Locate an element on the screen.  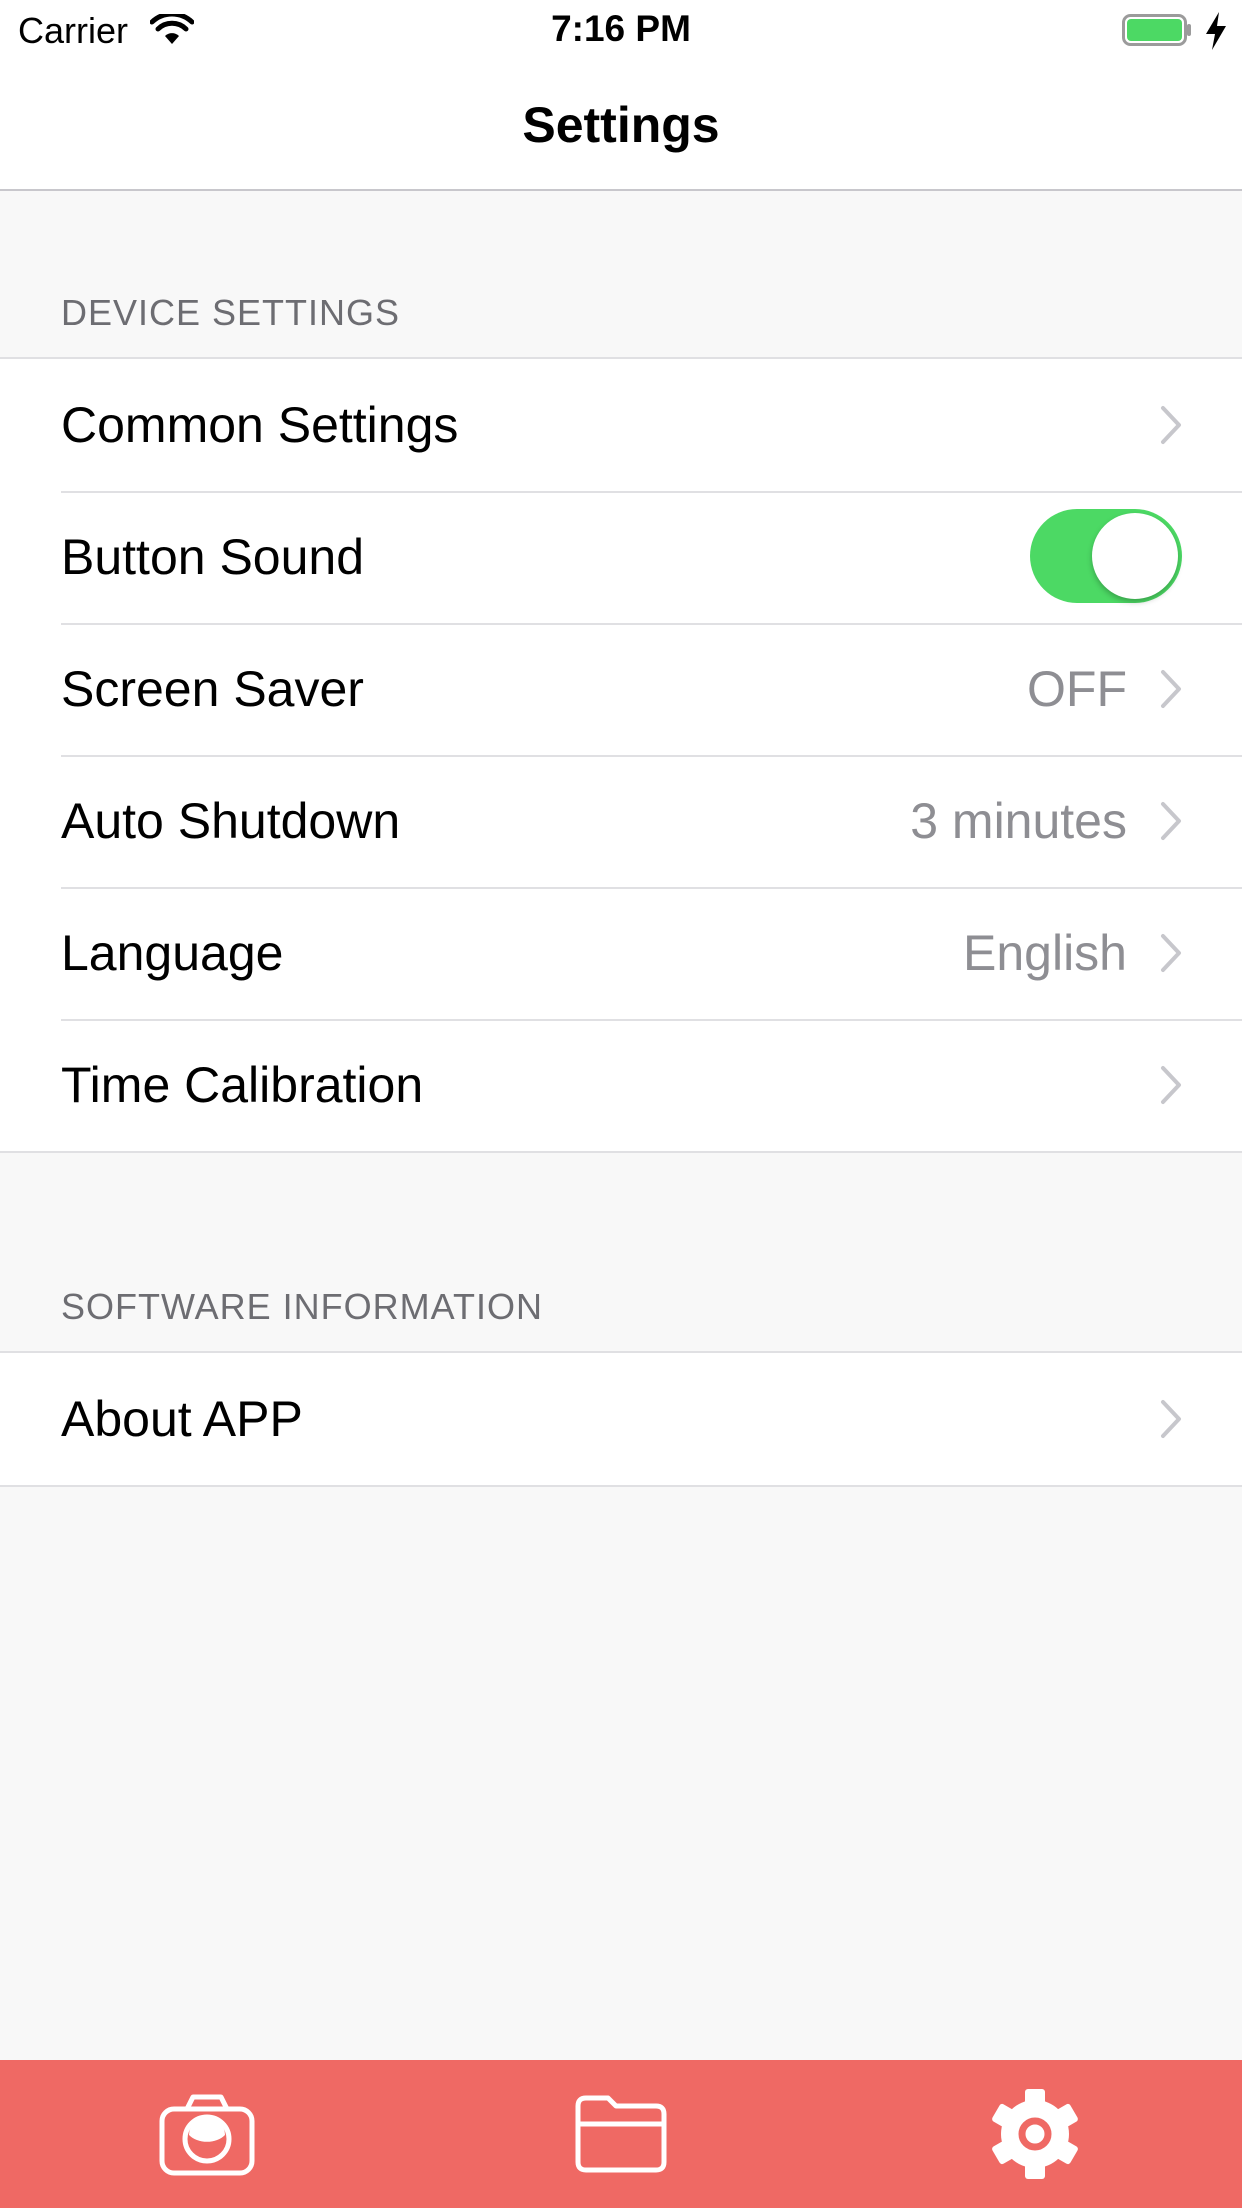
tab-settings is located at coordinates (1035, 2134).